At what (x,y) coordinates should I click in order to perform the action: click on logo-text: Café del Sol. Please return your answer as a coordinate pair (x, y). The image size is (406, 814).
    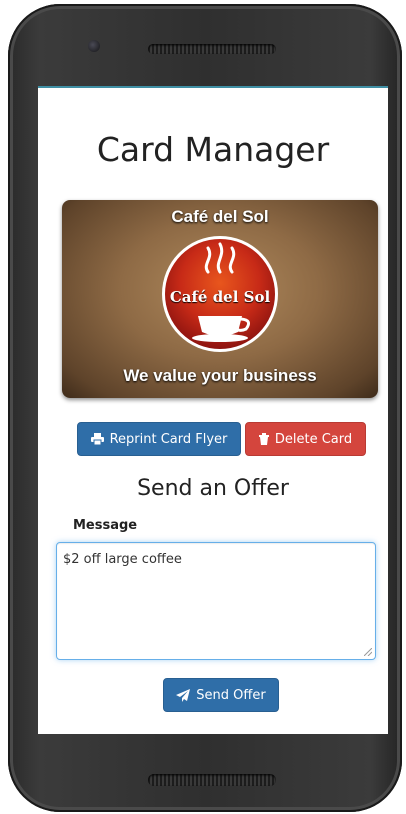
    Looking at the image, I should click on (220, 297).